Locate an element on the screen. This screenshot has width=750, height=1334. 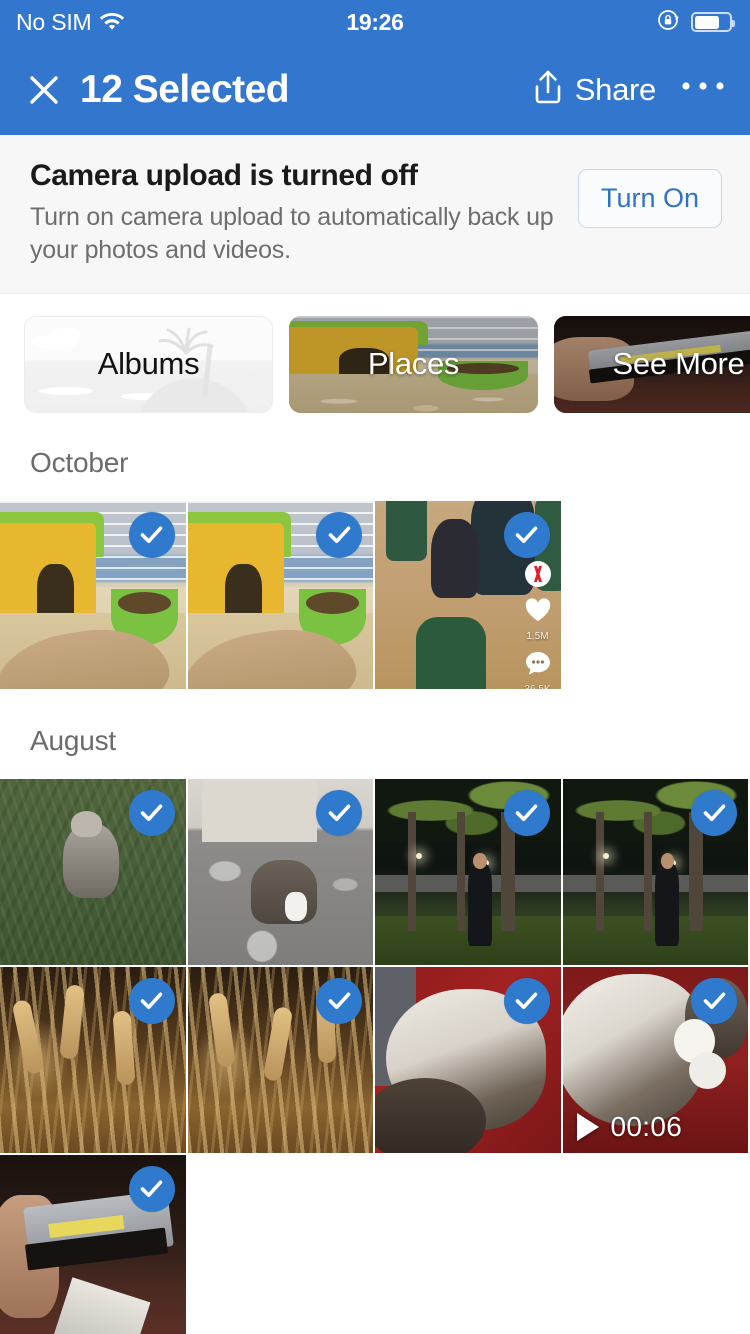
card-albums: Albums is located at coordinates (148, 364).